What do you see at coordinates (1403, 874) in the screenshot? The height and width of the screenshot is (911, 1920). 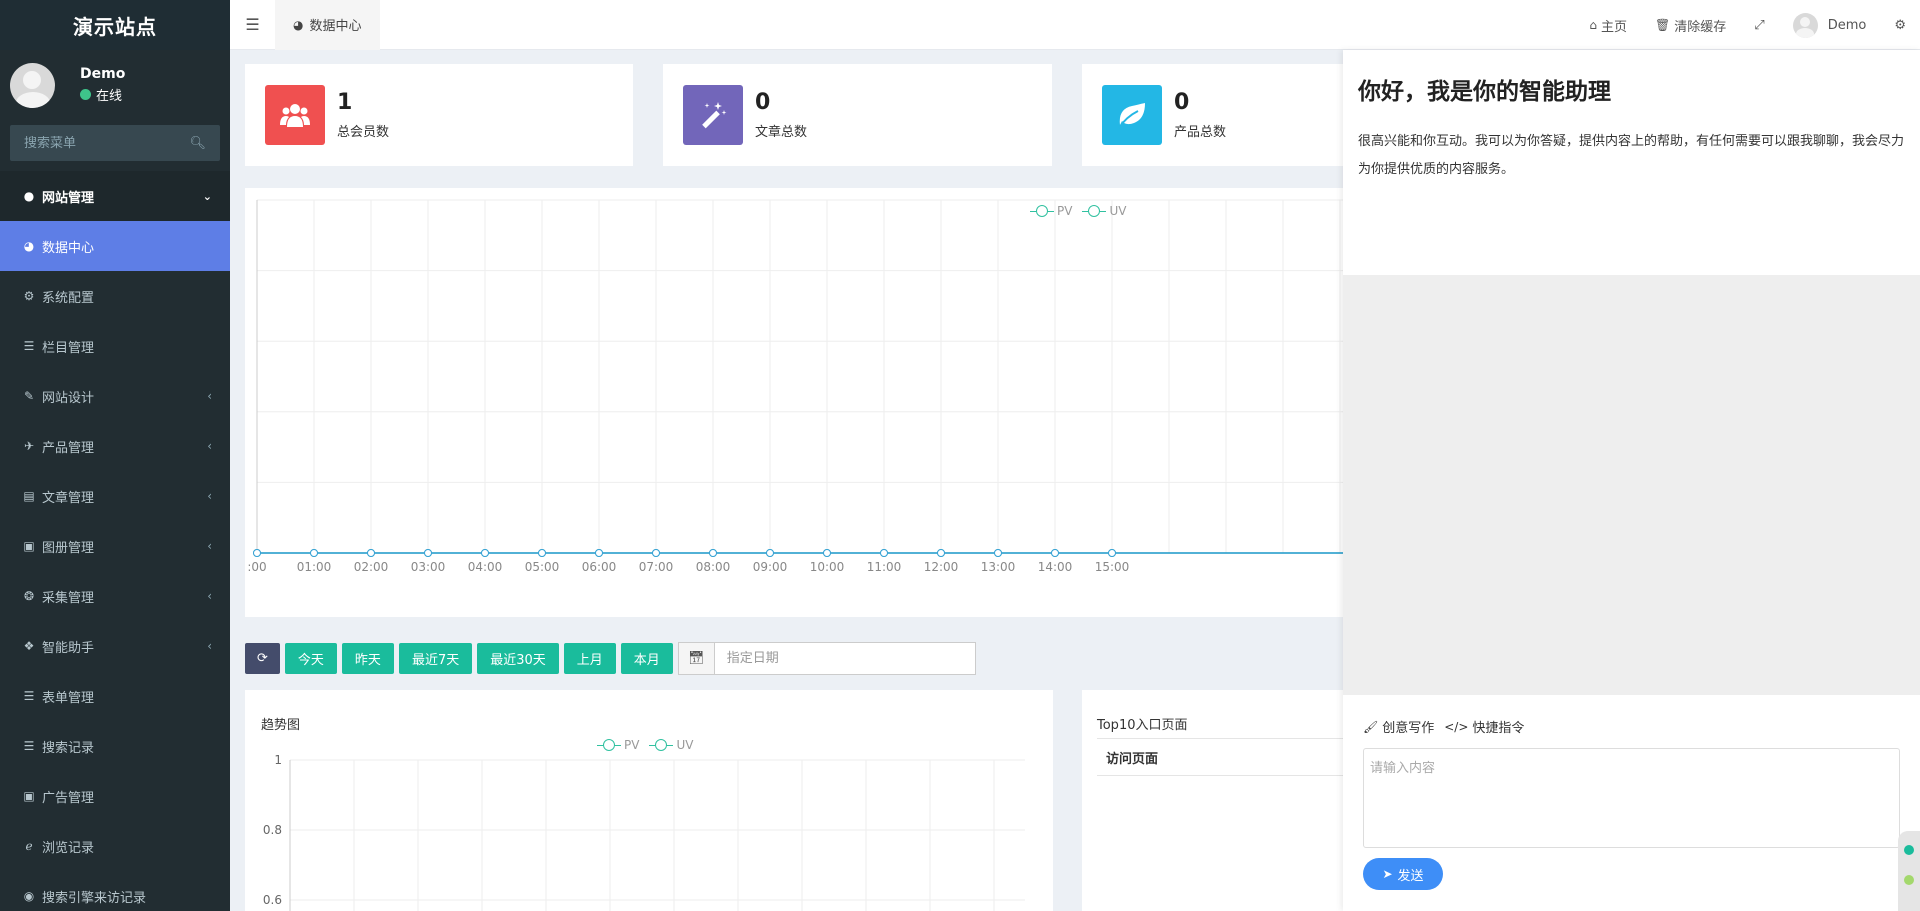 I see `send-button: ➤ 发送` at bounding box center [1403, 874].